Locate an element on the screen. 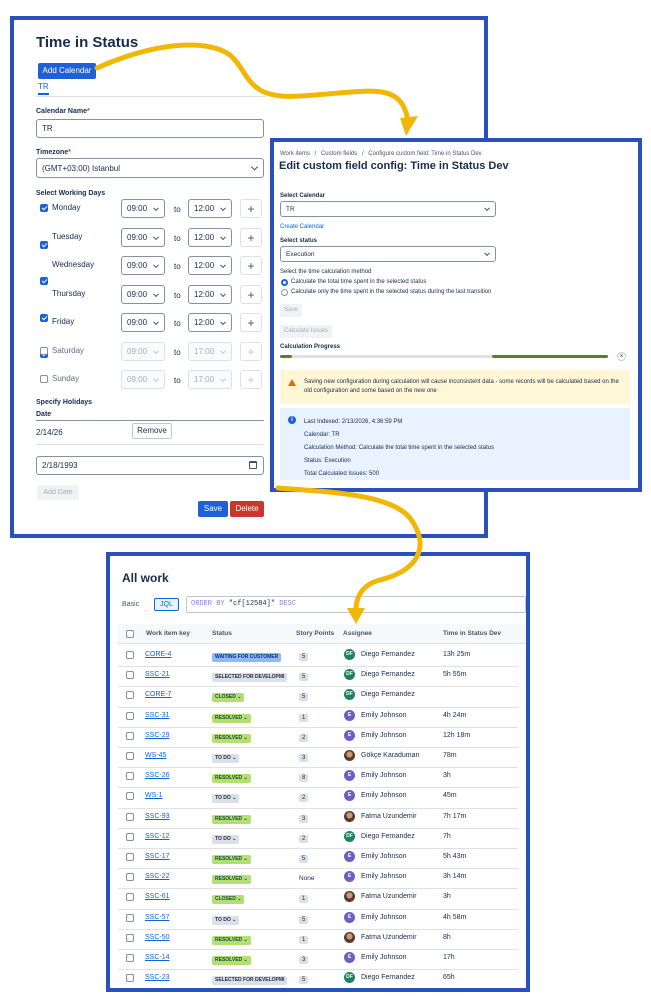  column-header-assignee: Assignee is located at coordinates (357, 633).